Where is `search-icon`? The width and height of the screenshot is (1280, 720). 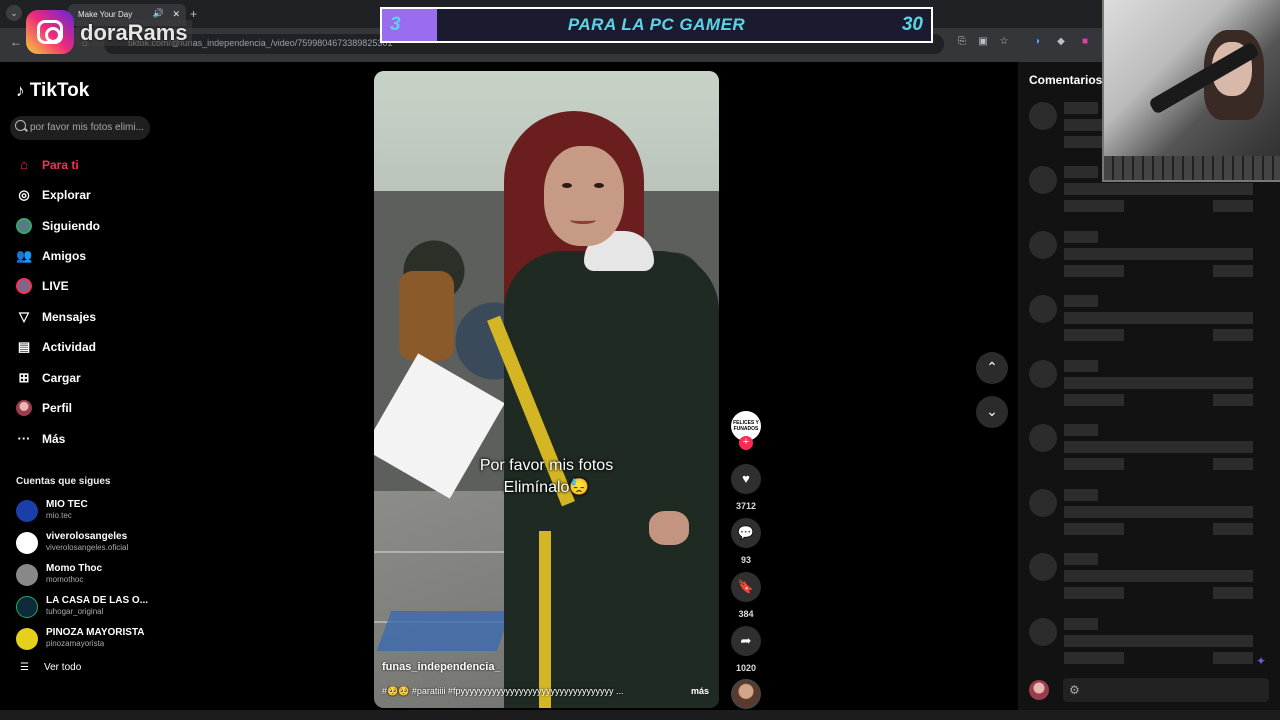 search-icon is located at coordinates (20, 125).